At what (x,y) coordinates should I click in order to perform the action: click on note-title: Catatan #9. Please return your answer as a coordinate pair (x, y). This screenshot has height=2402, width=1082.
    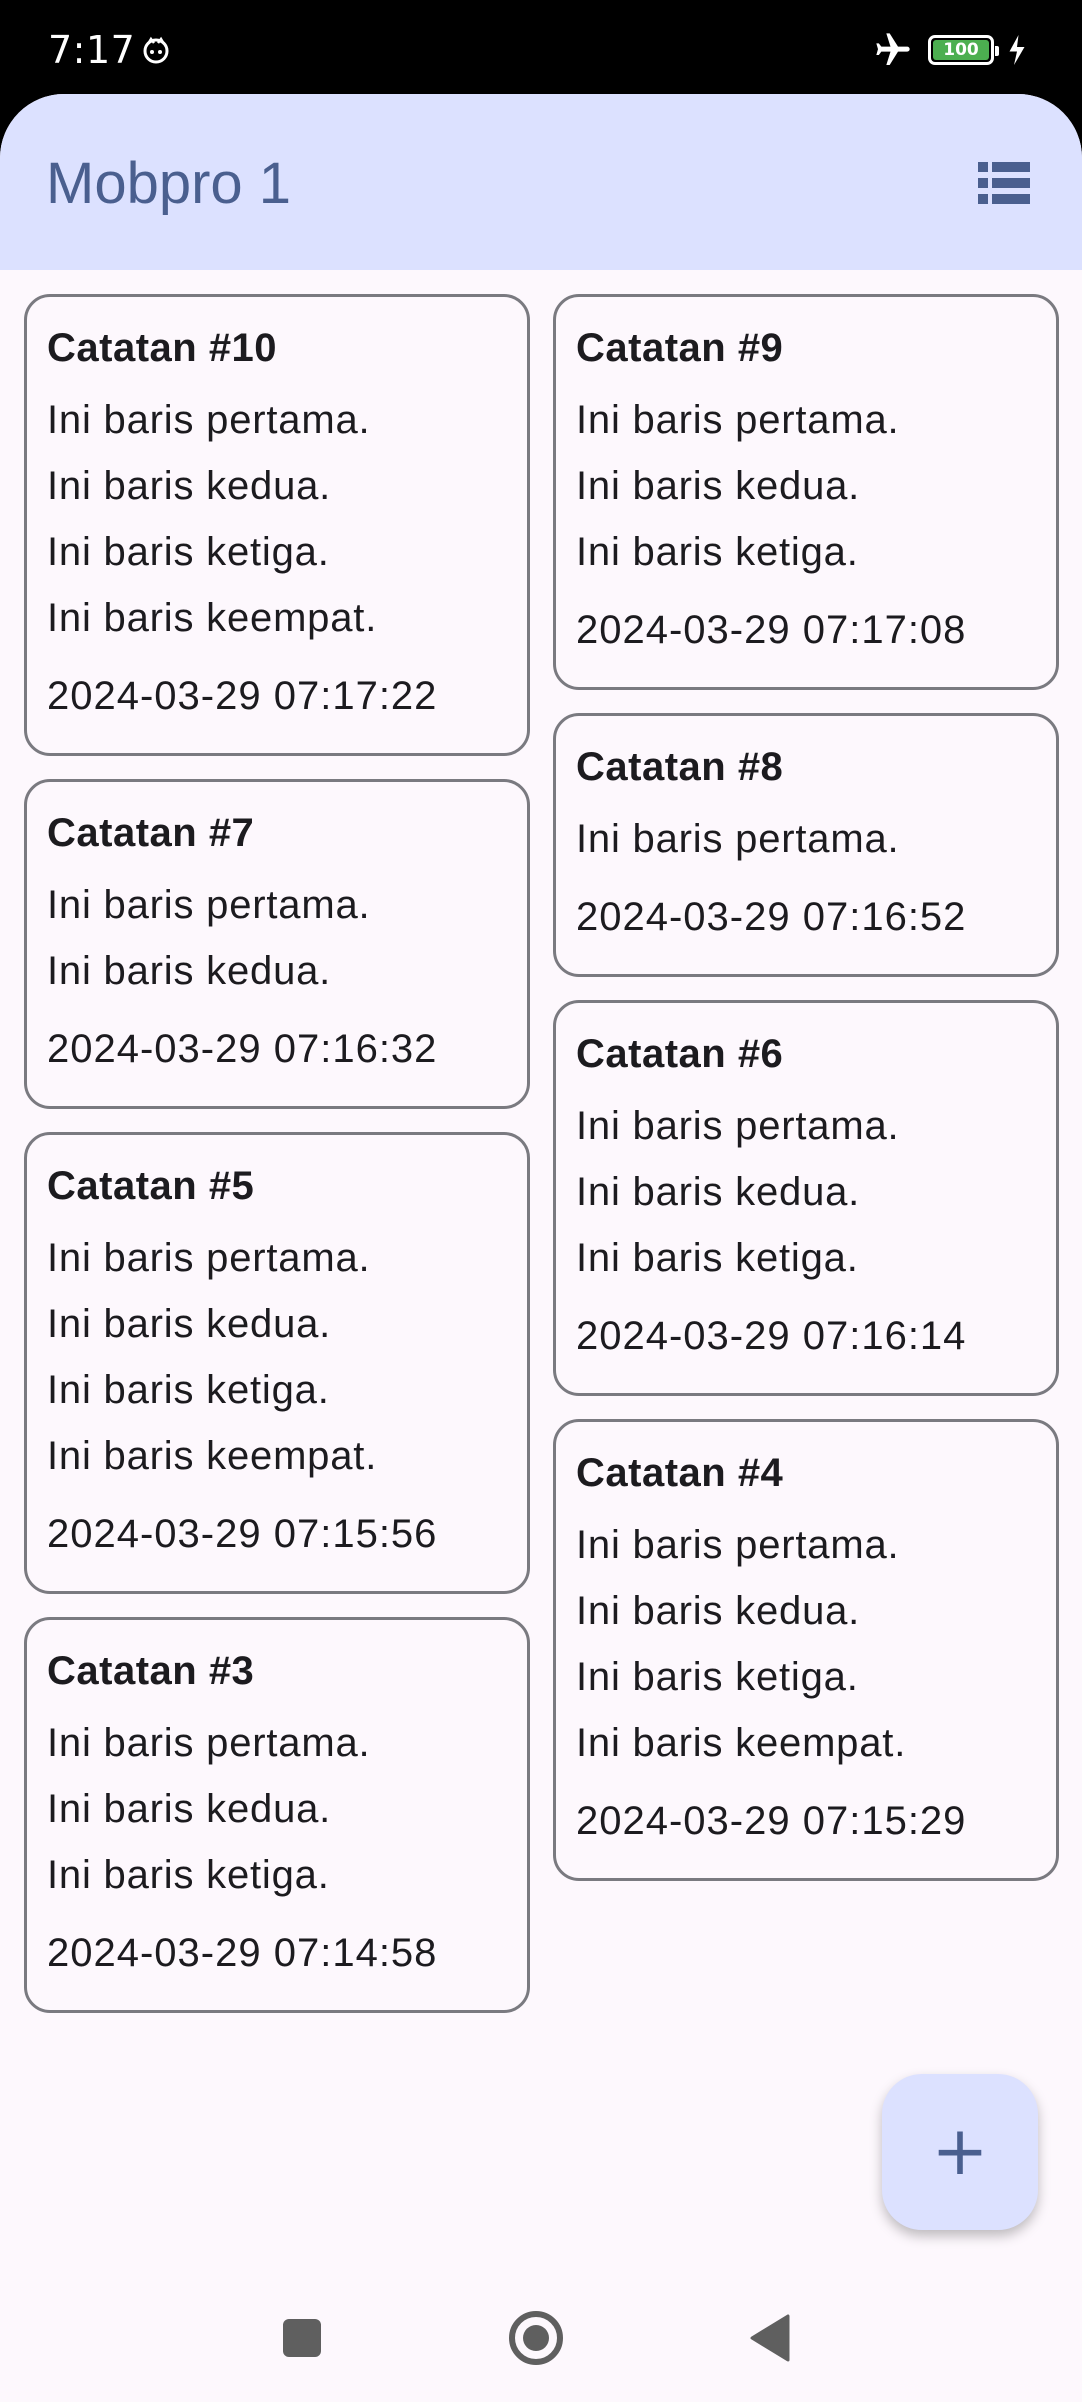
    Looking at the image, I should click on (680, 348).